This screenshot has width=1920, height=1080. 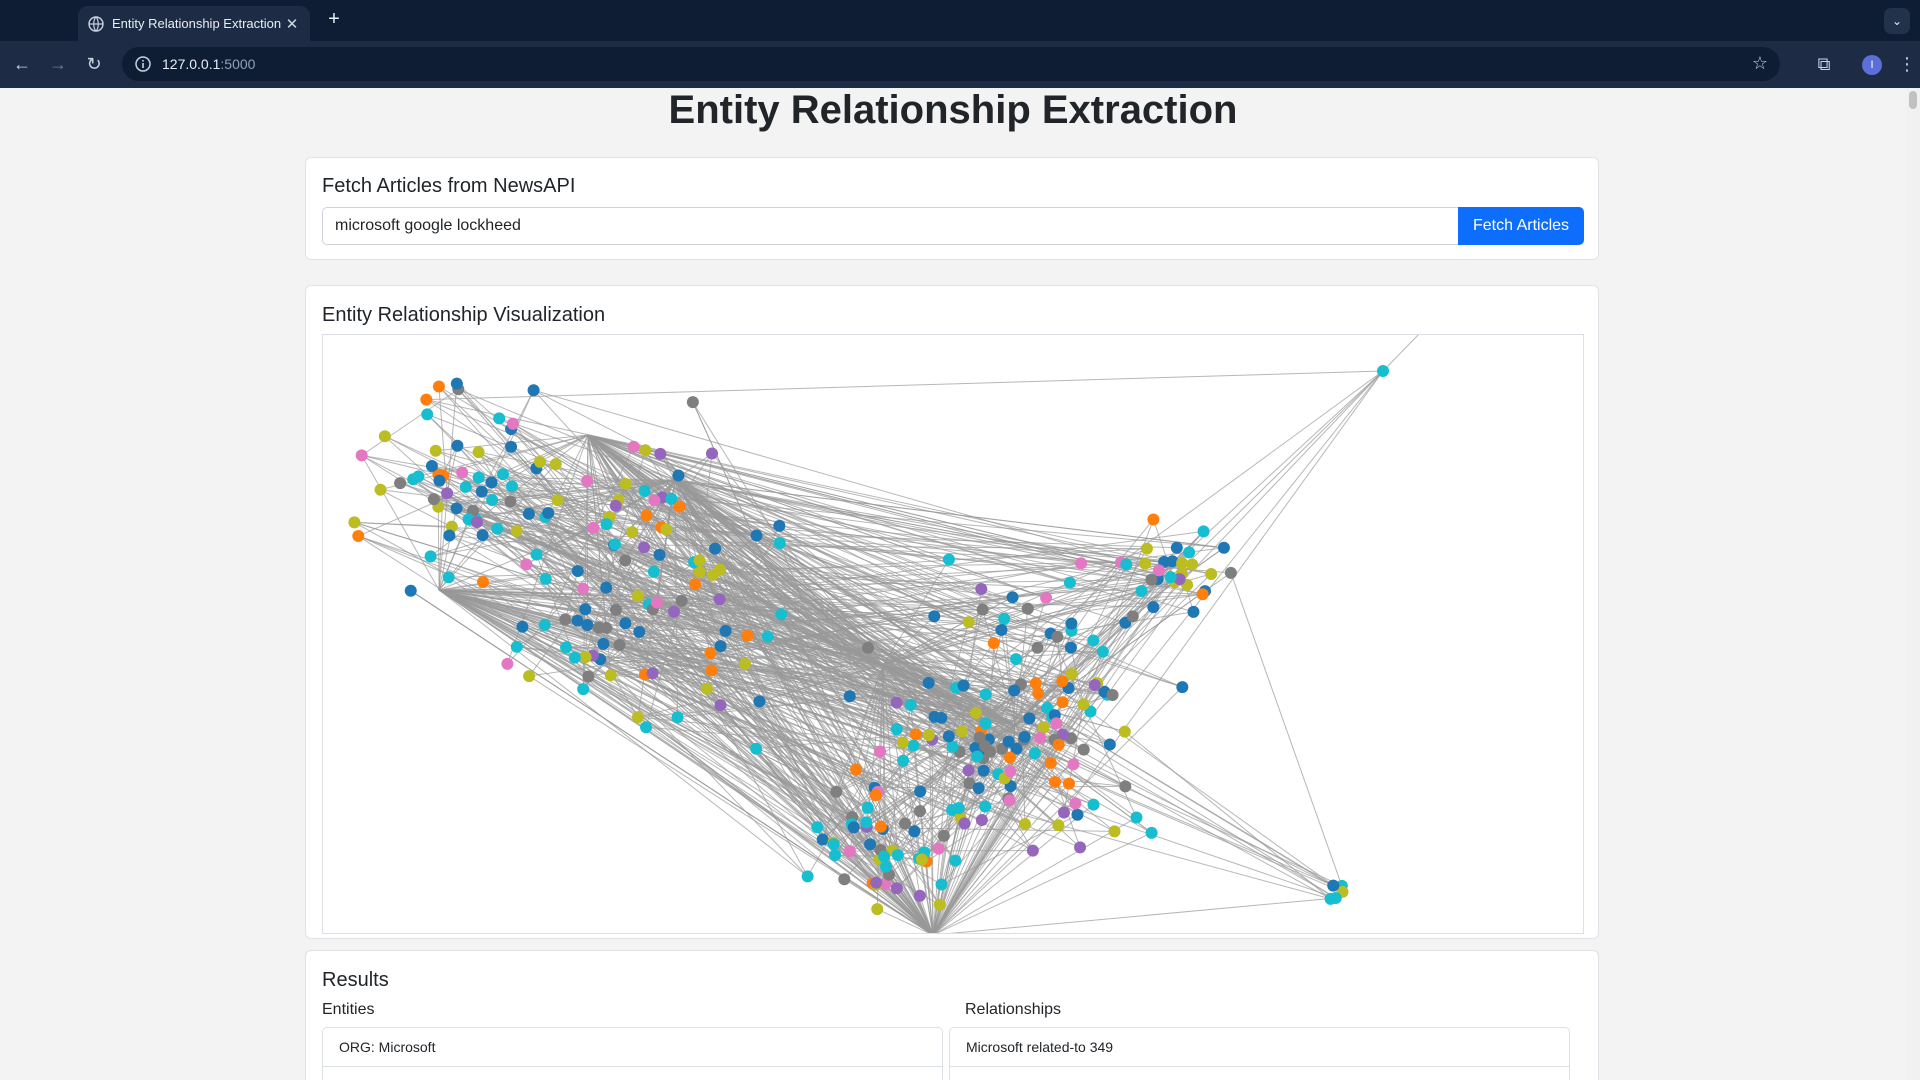 I want to click on profile-avatar: I, so click(x=1872, y=64).